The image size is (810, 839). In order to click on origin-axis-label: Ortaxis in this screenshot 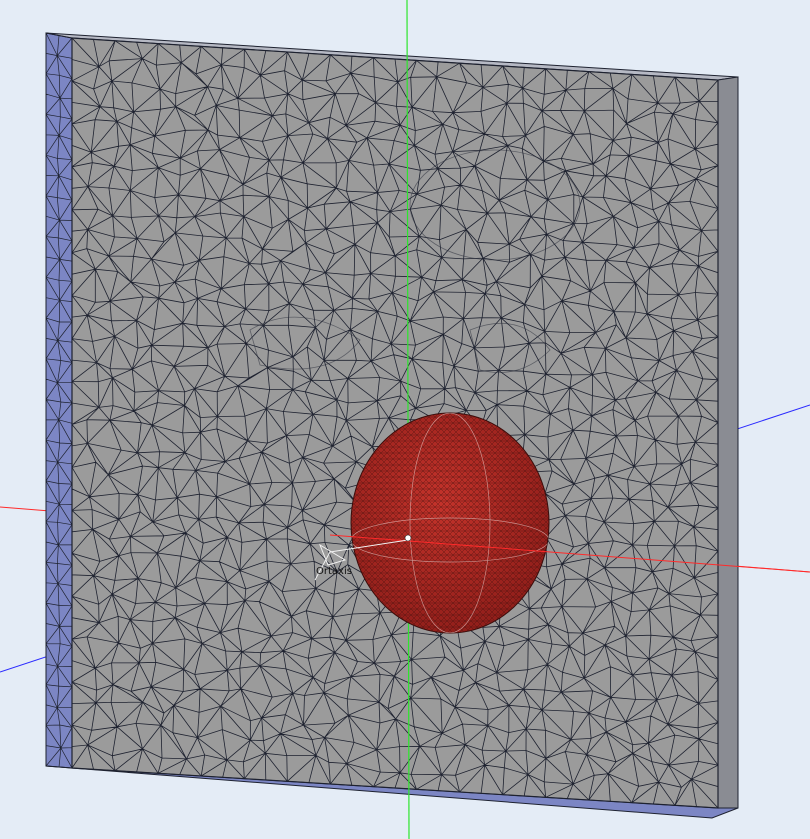, I will do `click(334, 571)`.